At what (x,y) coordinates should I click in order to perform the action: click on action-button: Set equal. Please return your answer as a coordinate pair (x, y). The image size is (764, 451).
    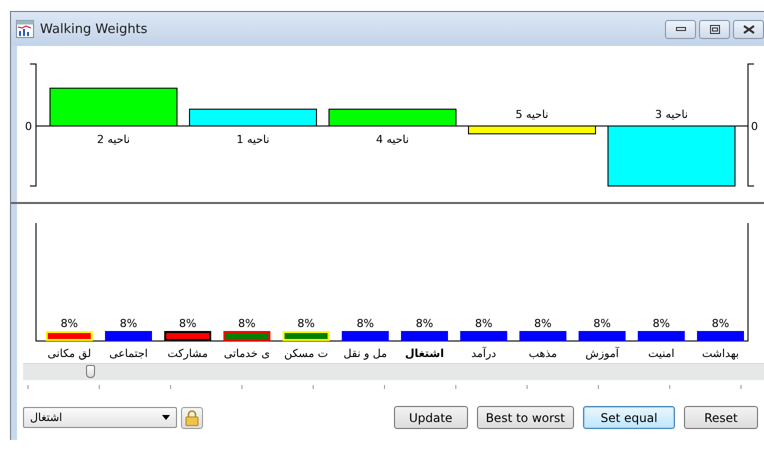
    Looking at the image, I should click on (629, 417).